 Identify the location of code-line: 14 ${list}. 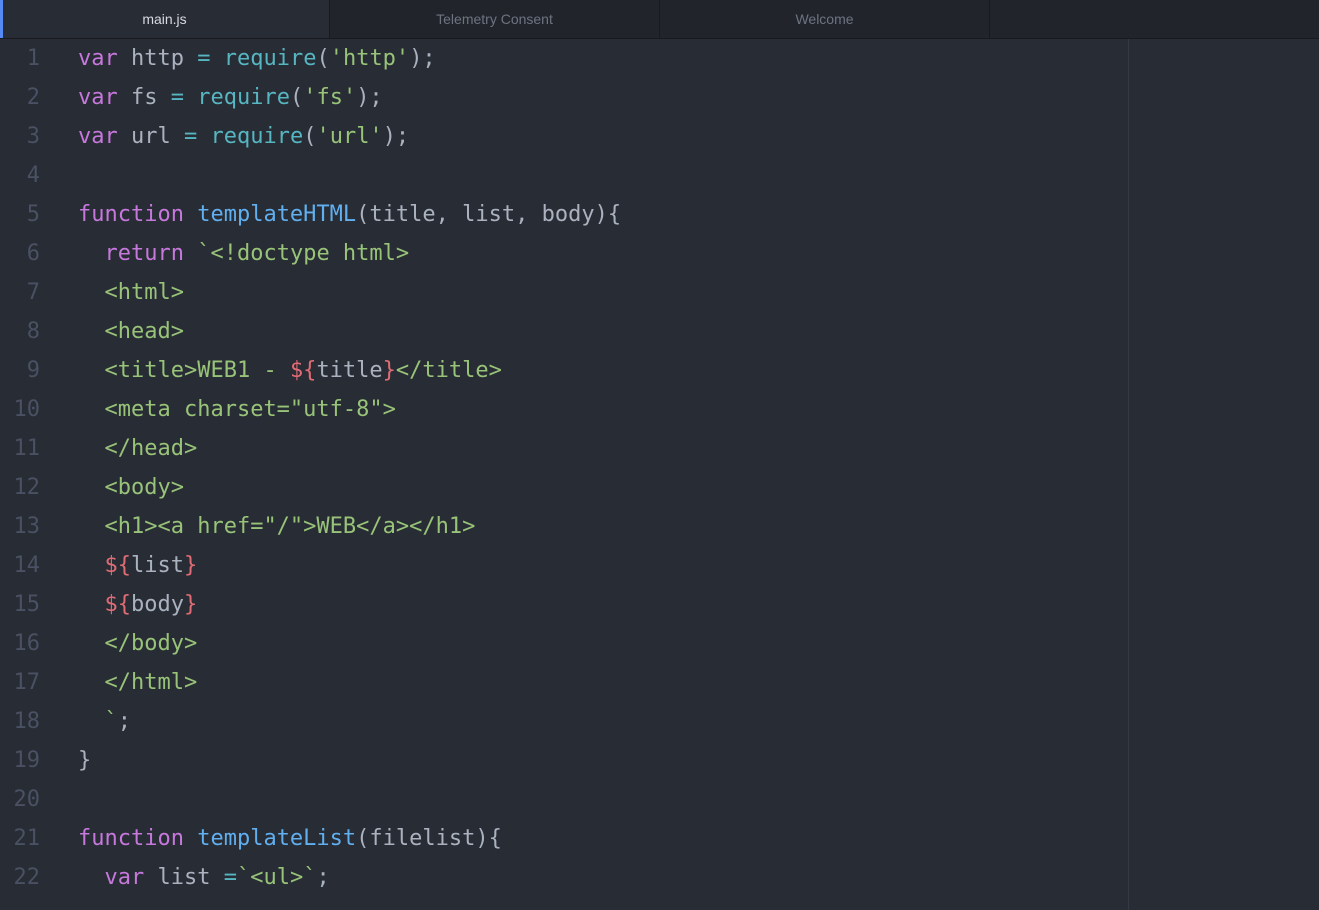
(659, 565).